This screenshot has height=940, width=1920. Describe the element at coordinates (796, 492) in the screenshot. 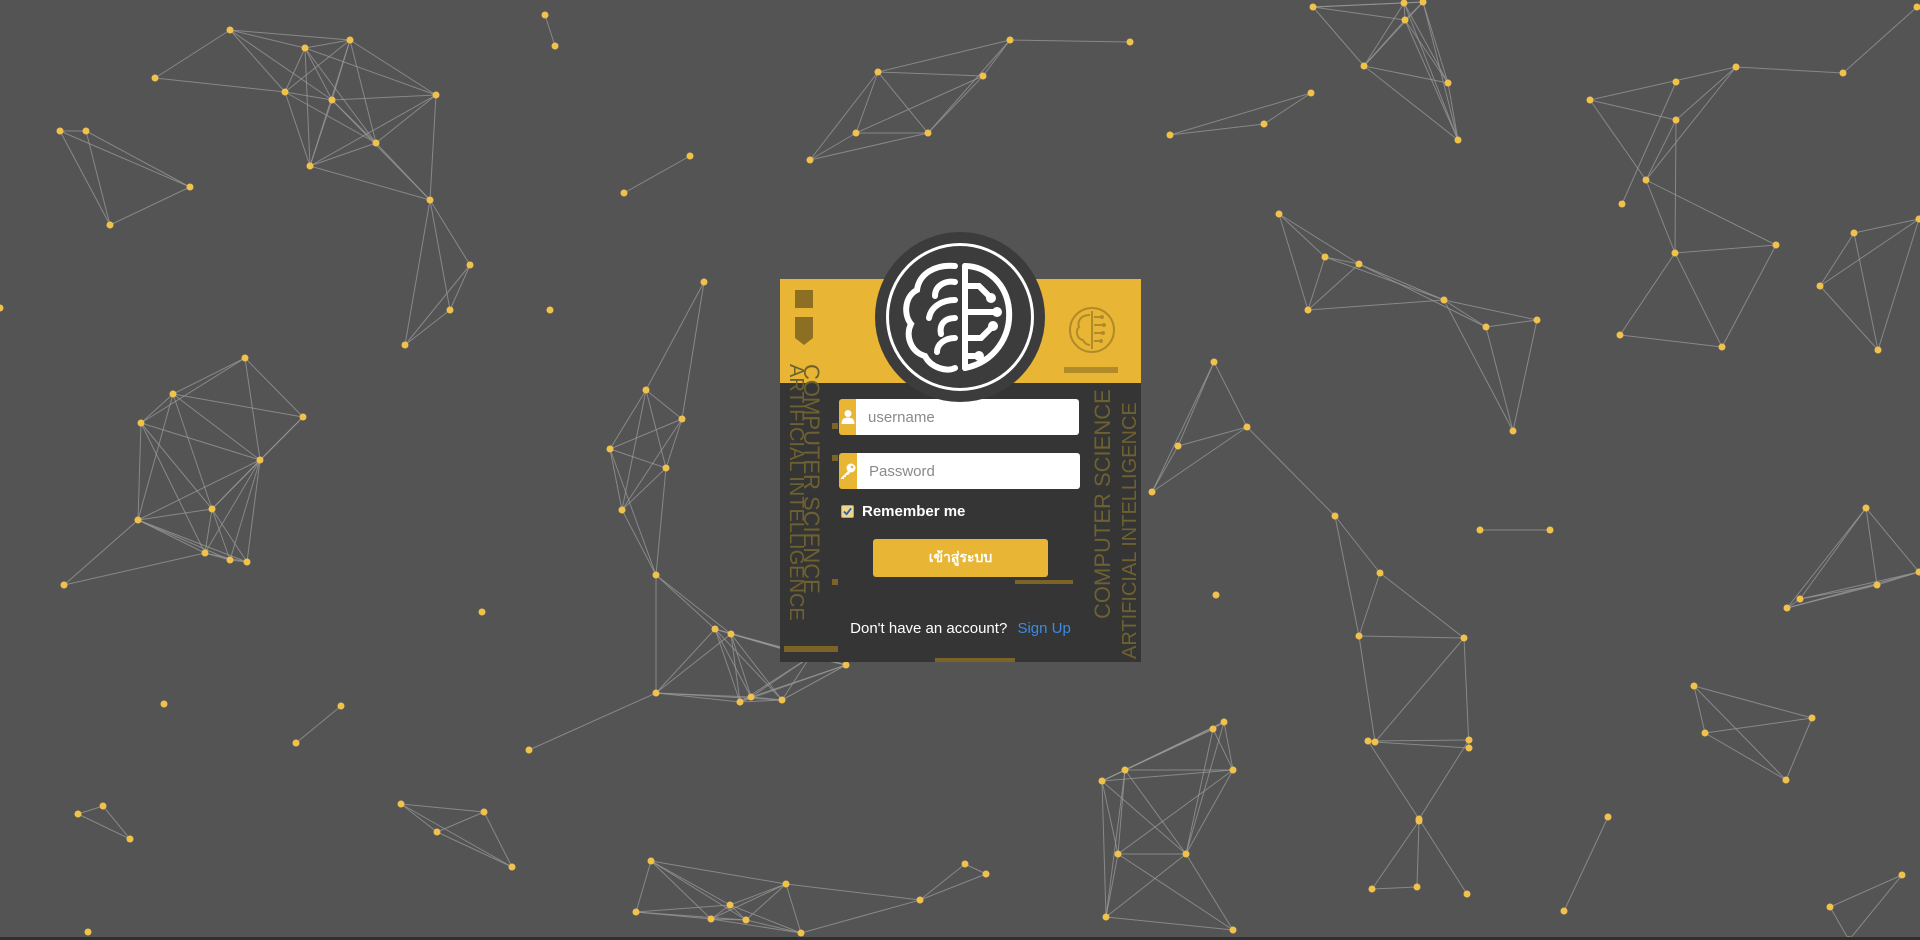

I see `side-text-left-secondary: ARTIFICIAL INTELLIGENCE` at that location.